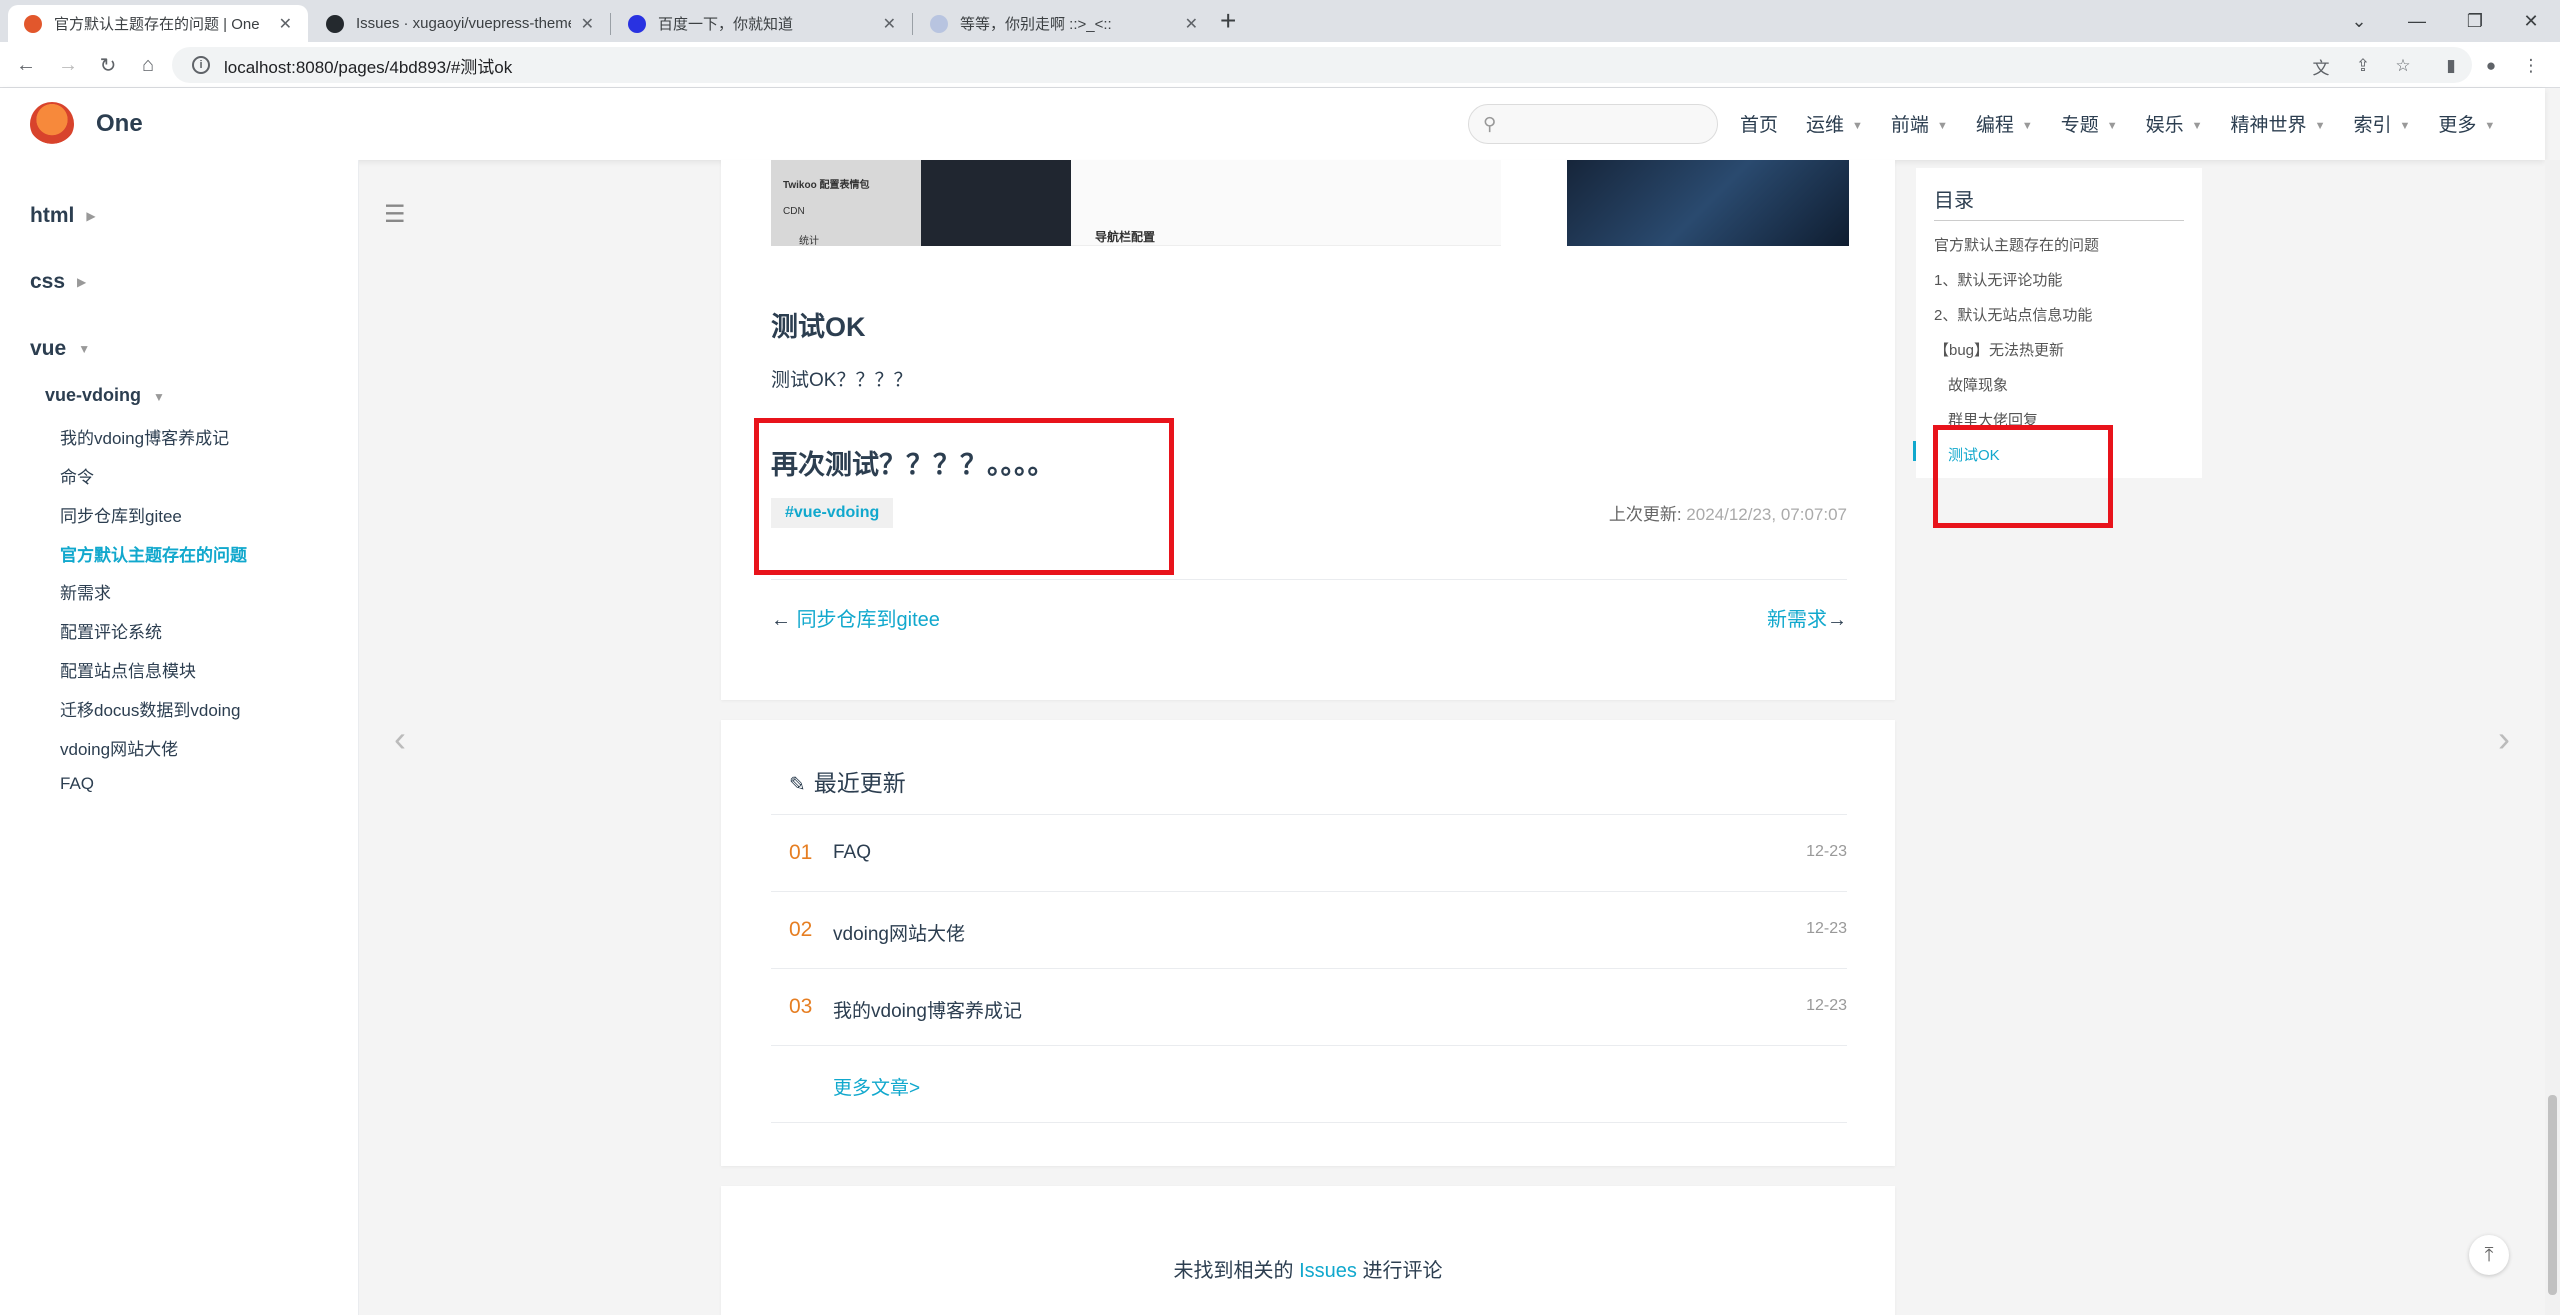 The height and width of the screenshot is (1315, 2560). I want to click on nav-home: 首页, so click(1759, 123).